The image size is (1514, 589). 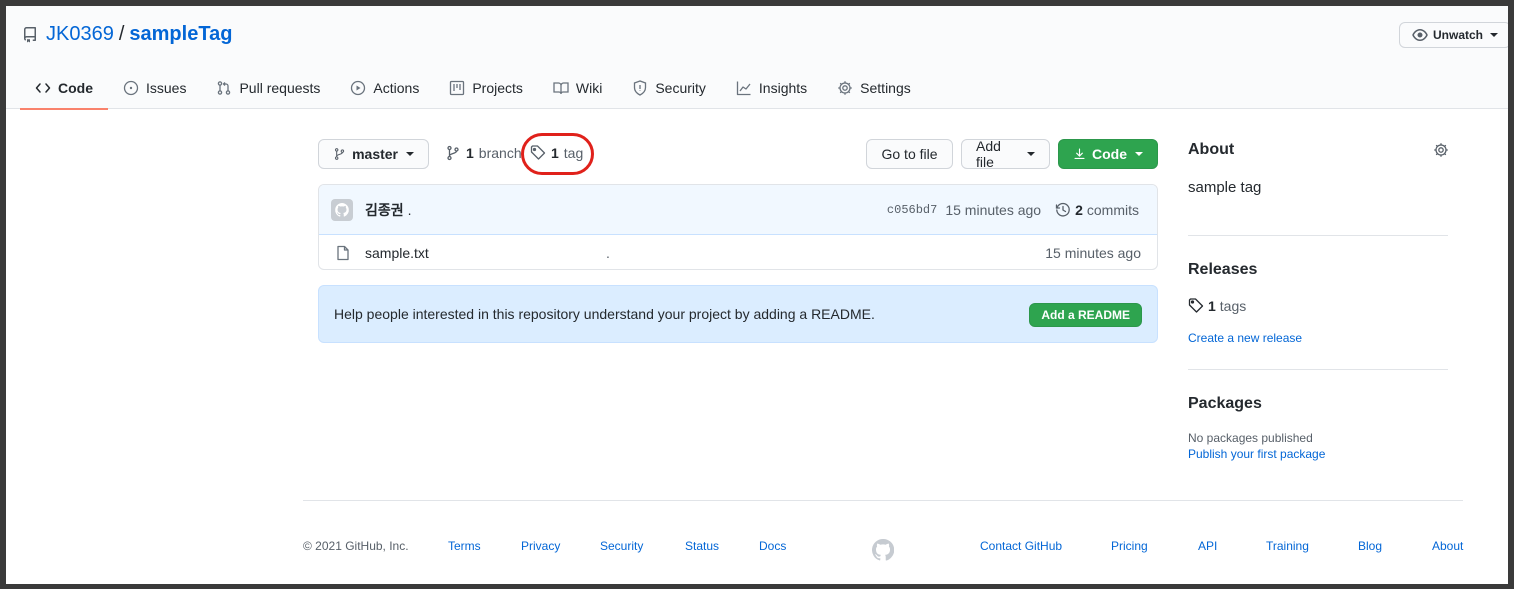 I want to click on add-readme-label: Add a README, so click(x=1085, y=315).